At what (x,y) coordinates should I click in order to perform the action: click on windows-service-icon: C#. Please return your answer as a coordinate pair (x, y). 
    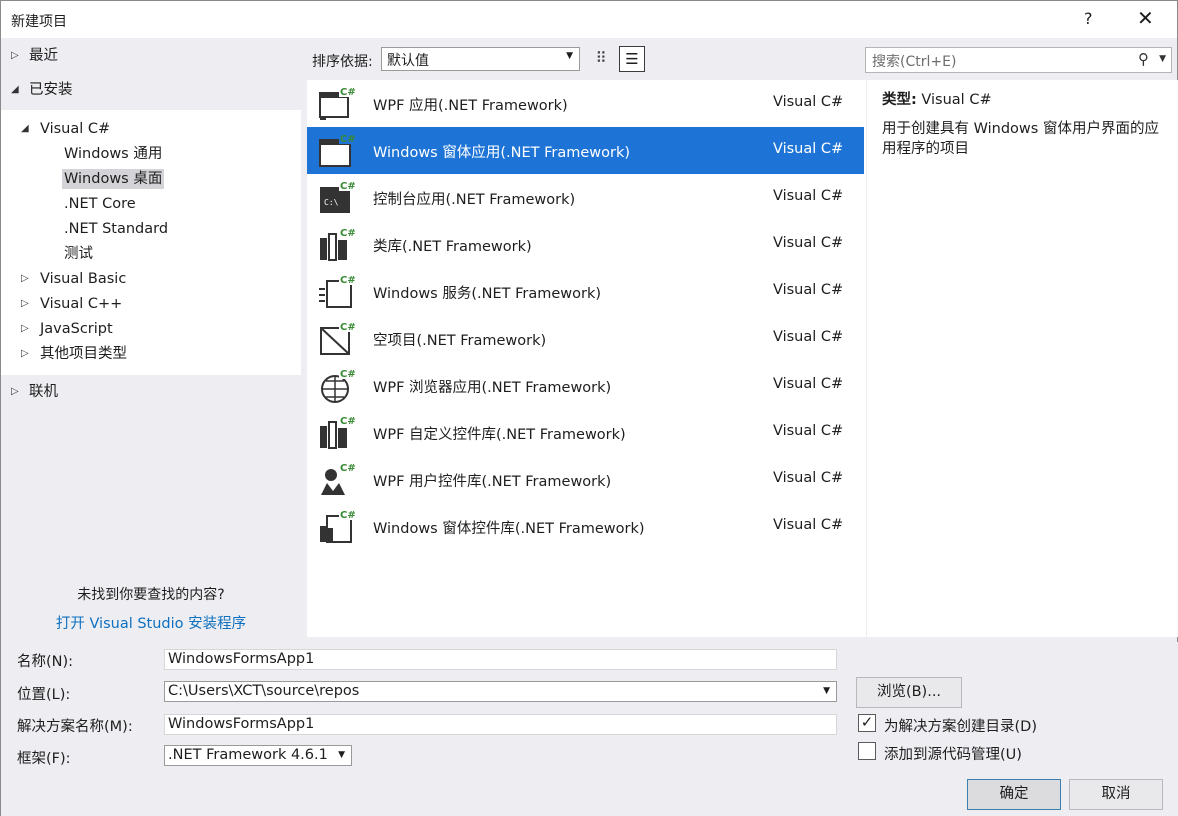
    Looking at the image, I should click on (336, 292).